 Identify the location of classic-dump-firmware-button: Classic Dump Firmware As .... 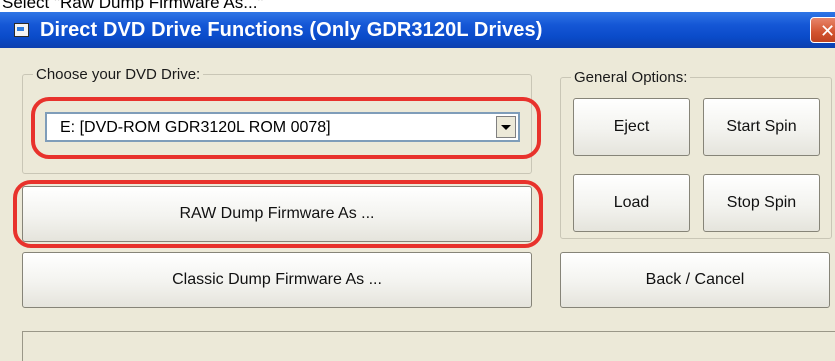
(277, 280).